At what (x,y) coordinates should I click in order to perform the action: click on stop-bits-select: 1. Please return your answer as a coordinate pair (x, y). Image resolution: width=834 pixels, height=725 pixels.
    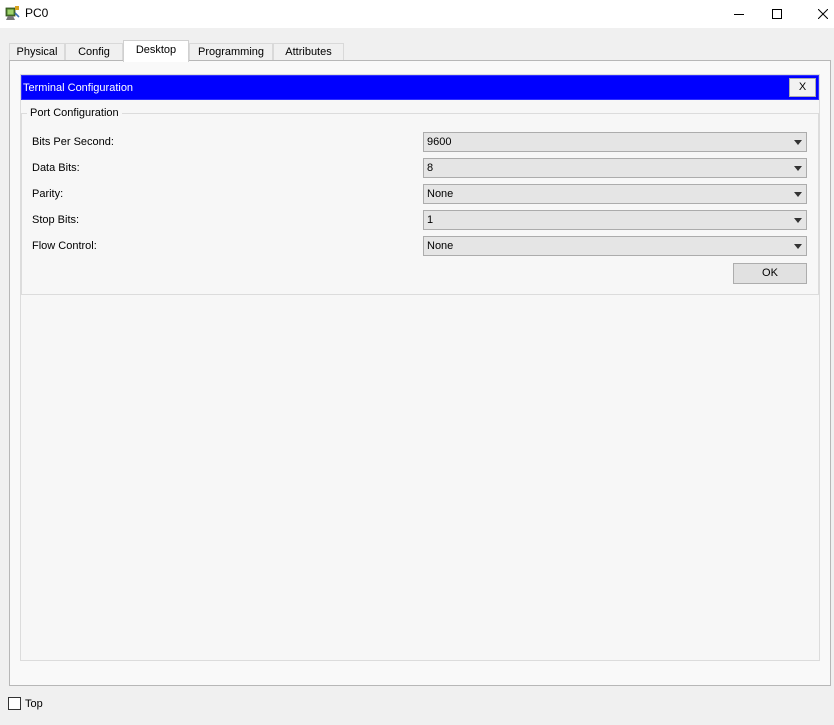
    Looking at the image, I should click on (615, 220).